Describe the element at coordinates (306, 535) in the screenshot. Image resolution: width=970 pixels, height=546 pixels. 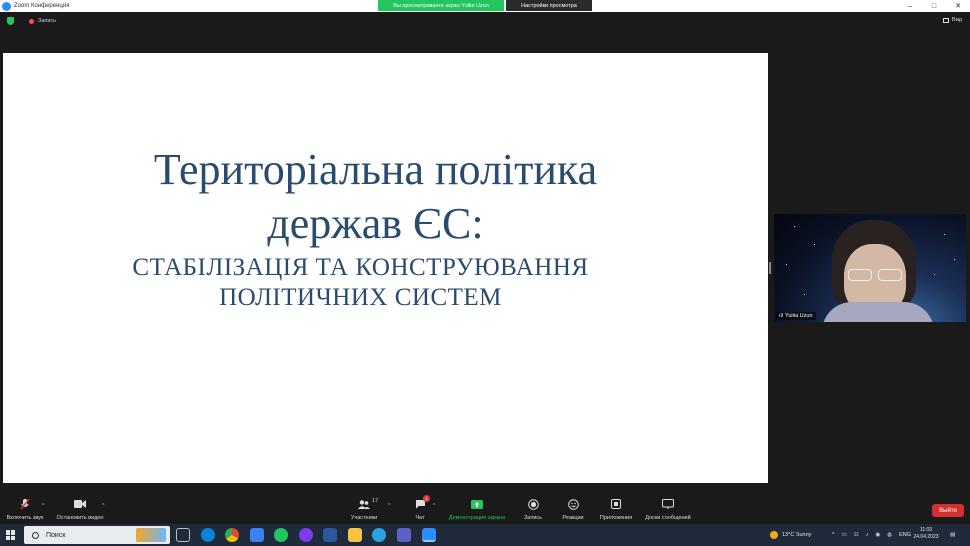
I see `viber-icon` at that location.